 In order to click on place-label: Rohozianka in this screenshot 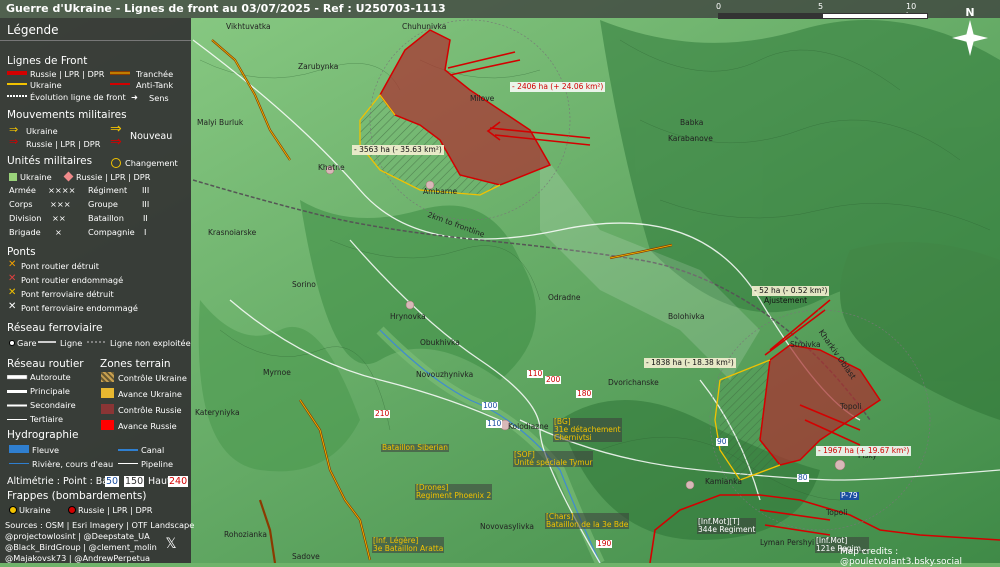, I will do `click(245, 534)`.